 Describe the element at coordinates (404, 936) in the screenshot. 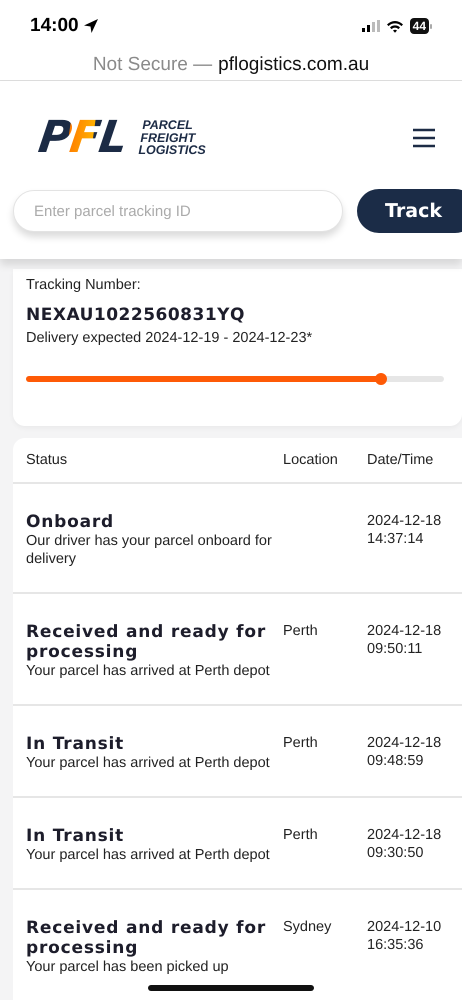

I see `datetime-cell-text: 2024-12-10 16:35:36` at that location.